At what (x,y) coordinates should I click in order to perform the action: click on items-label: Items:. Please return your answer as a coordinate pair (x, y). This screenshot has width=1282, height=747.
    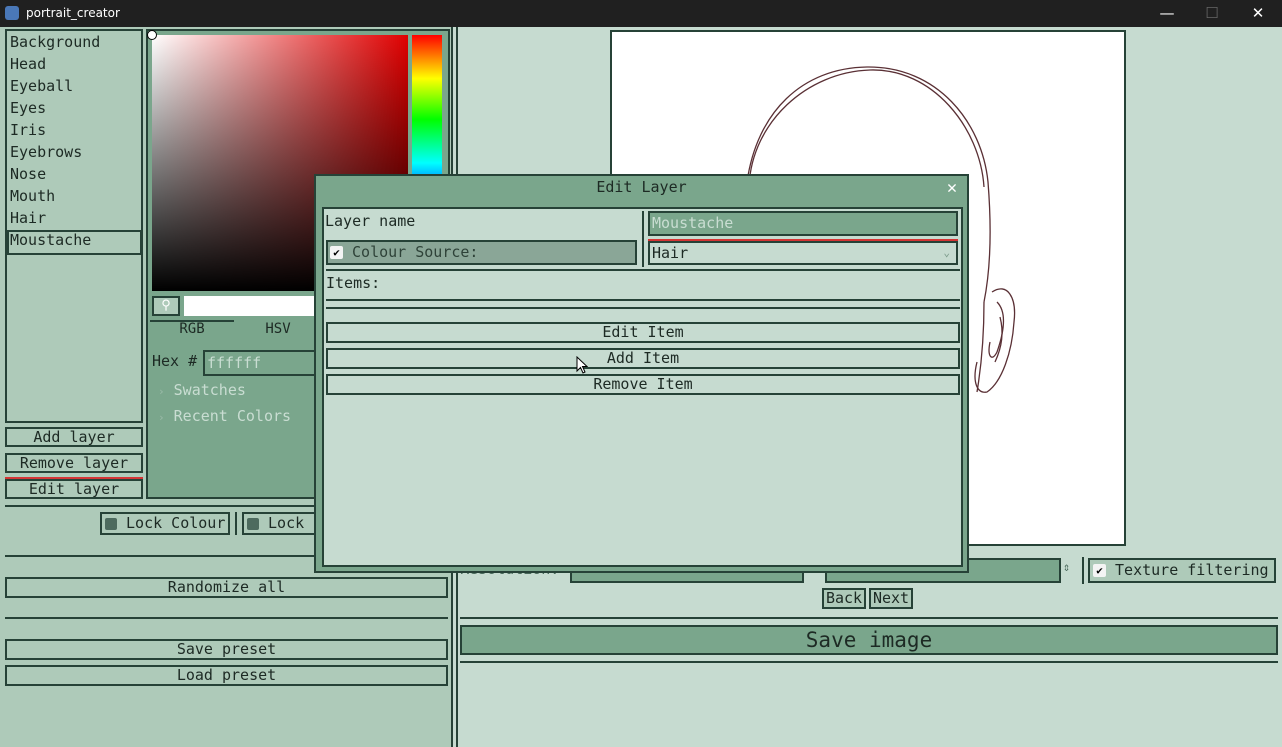
    Looking at the image, I should click on (353, 283).